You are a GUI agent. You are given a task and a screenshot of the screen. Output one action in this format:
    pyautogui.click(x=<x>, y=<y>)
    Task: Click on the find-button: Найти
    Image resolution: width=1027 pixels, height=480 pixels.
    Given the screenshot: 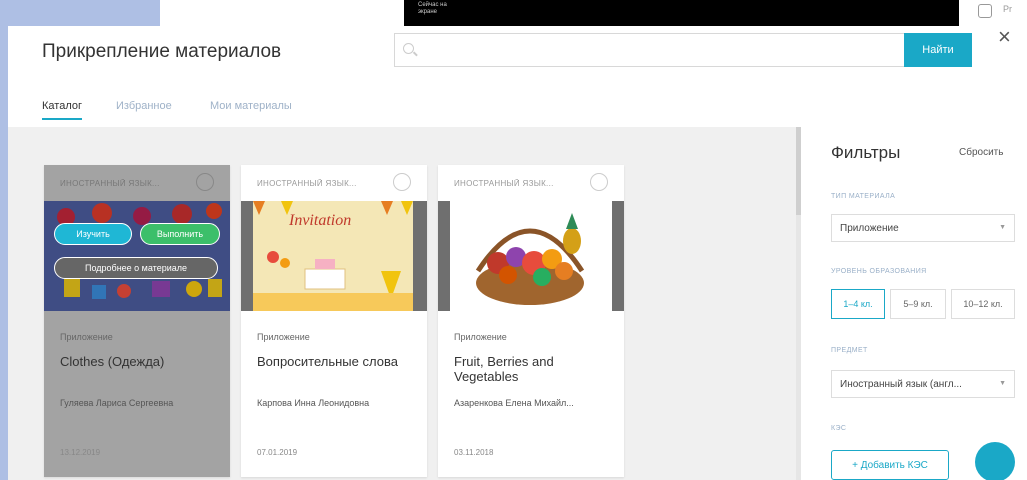 What is the action you would take?
    pyautogui.click(x=938, y=50)
    